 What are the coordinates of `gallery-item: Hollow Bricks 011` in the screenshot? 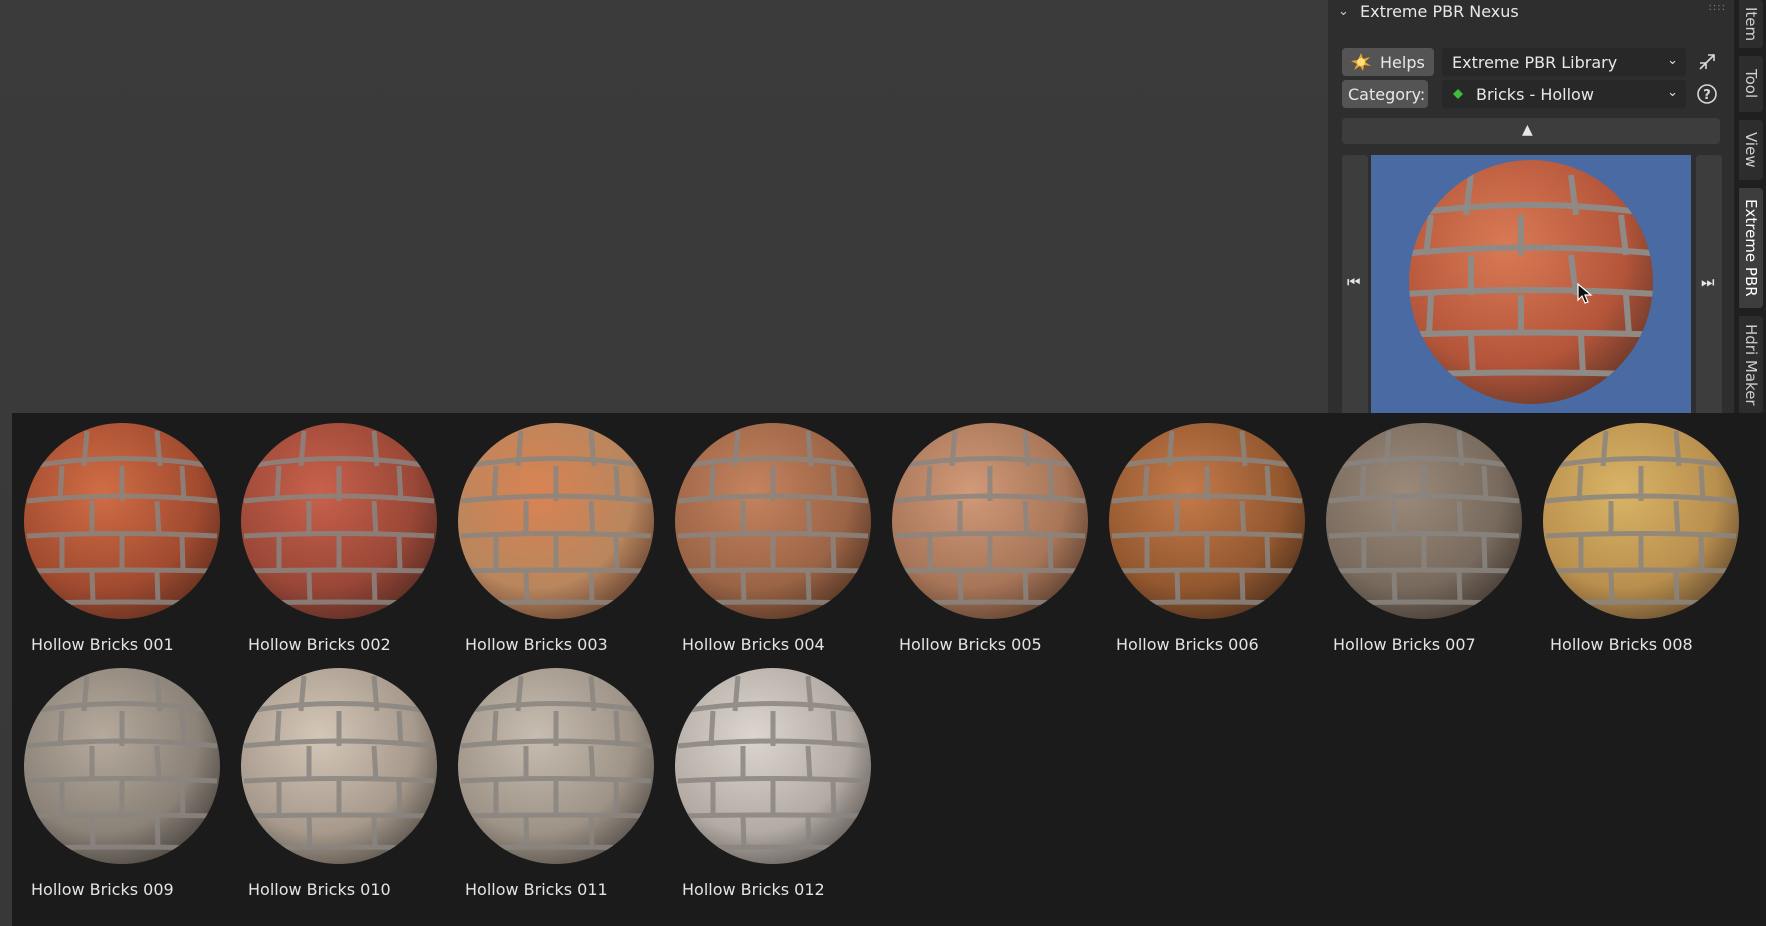 It's located at (551, 778).